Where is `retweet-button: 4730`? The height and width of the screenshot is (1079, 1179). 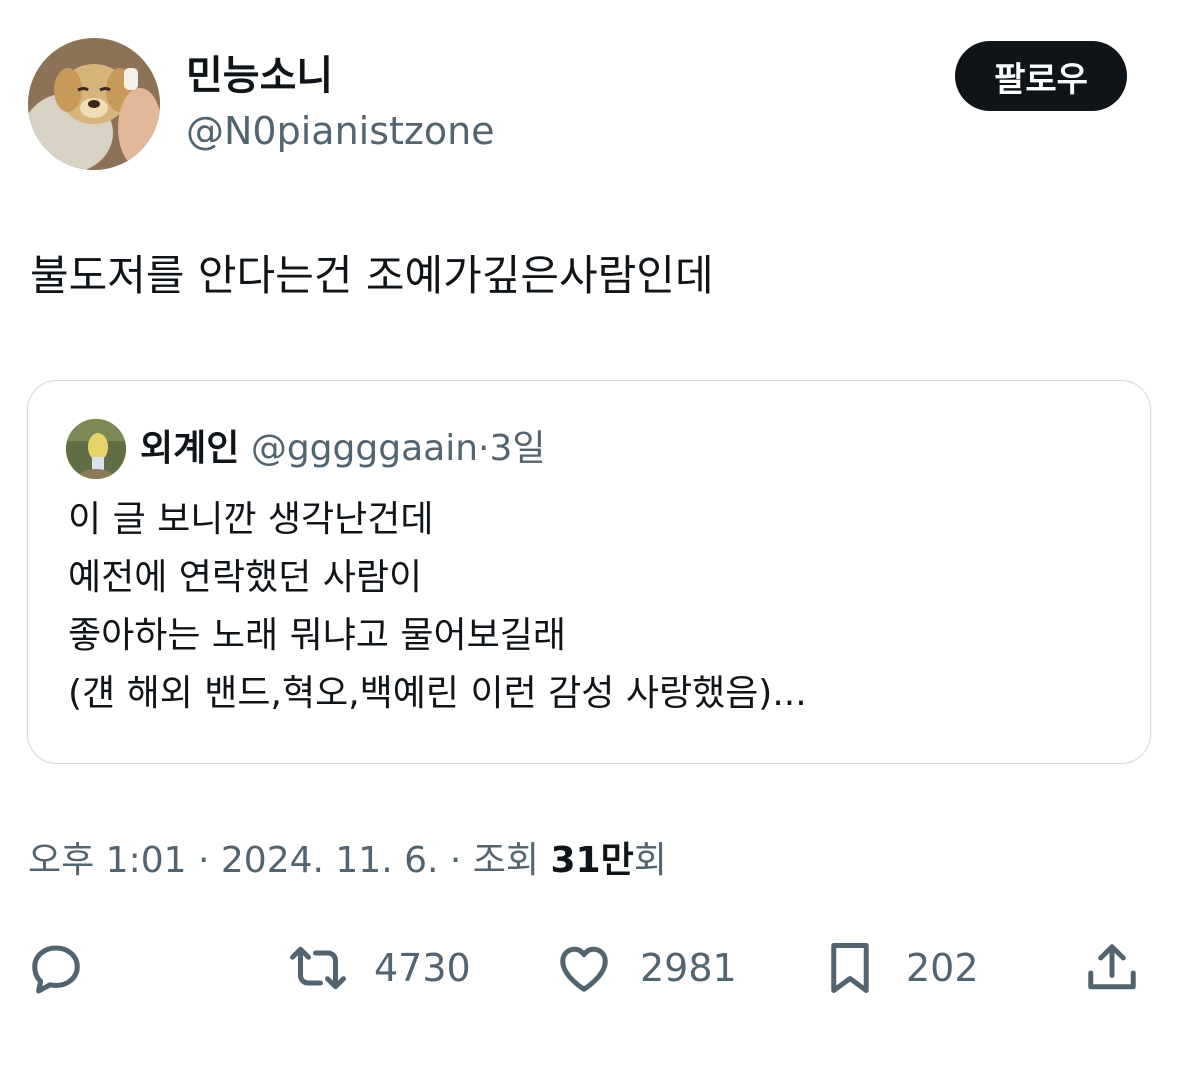 retweet-button: 4730 is located at coordinates (379, 968).